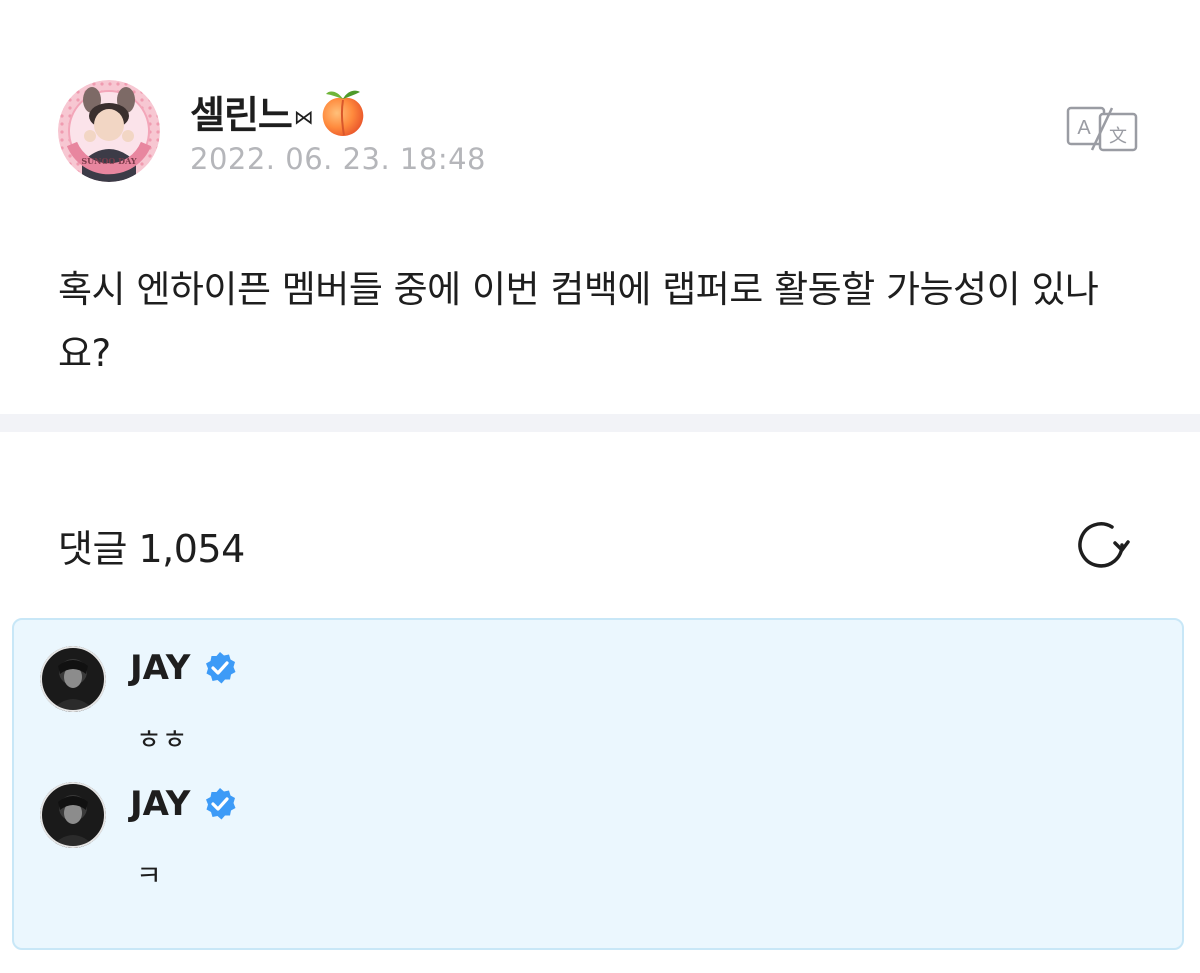  I want to click on translate-button: A 文, so click(1102, 129).